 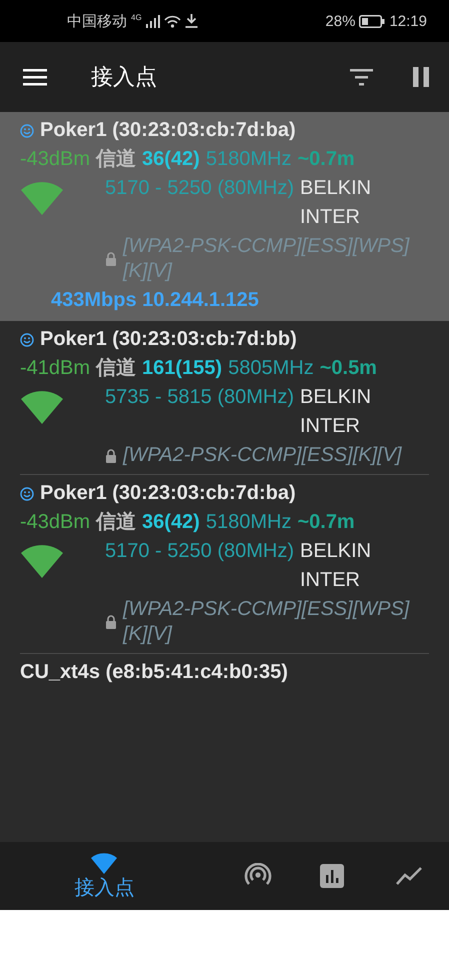 I want to click on network-type: 4G, so click(x=136, y=17).